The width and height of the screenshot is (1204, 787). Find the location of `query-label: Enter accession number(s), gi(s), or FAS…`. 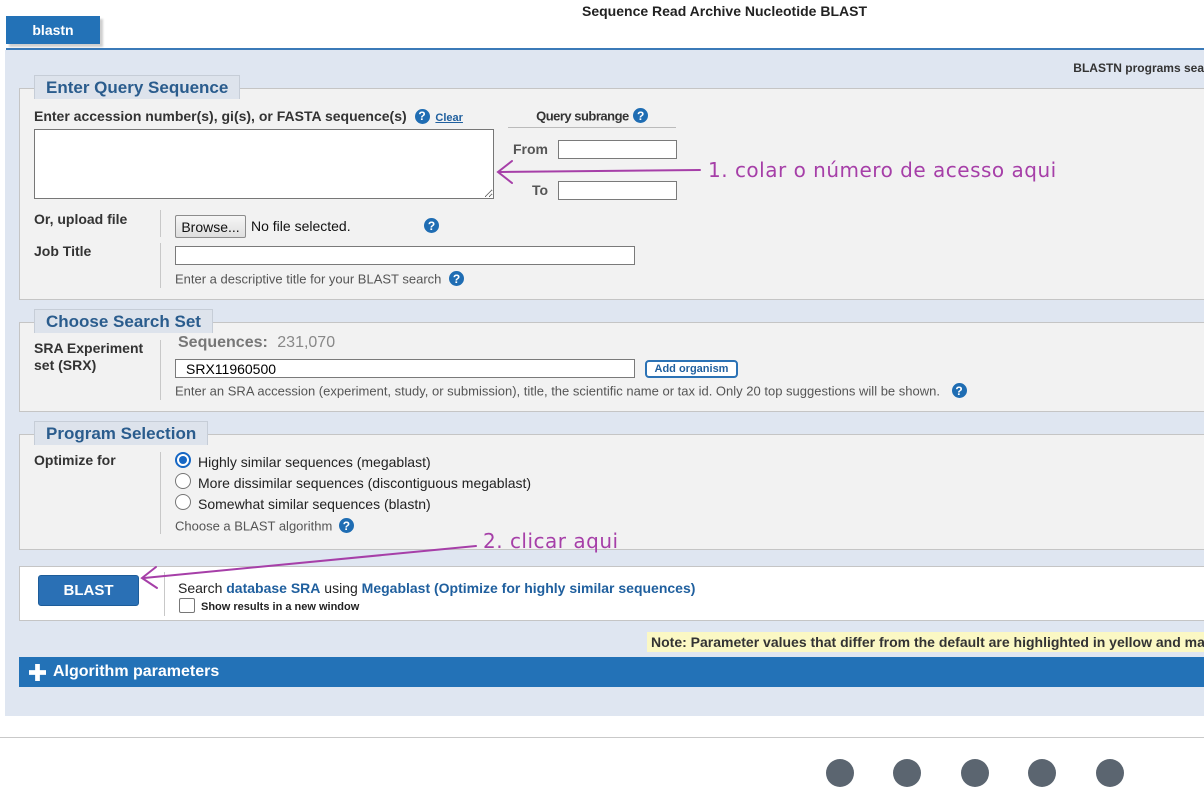

query-label: Enter accession number(s), gi(s), or FAS… is located at coordinates (248, 116).